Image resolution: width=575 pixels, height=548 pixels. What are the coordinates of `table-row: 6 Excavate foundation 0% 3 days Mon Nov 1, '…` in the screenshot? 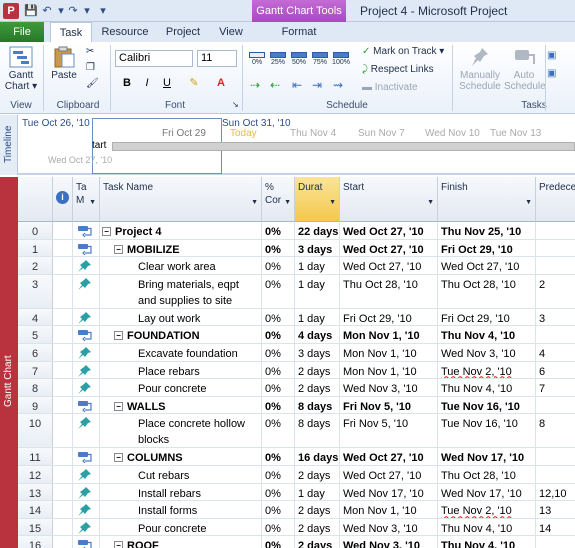 It's located at (296, 353).